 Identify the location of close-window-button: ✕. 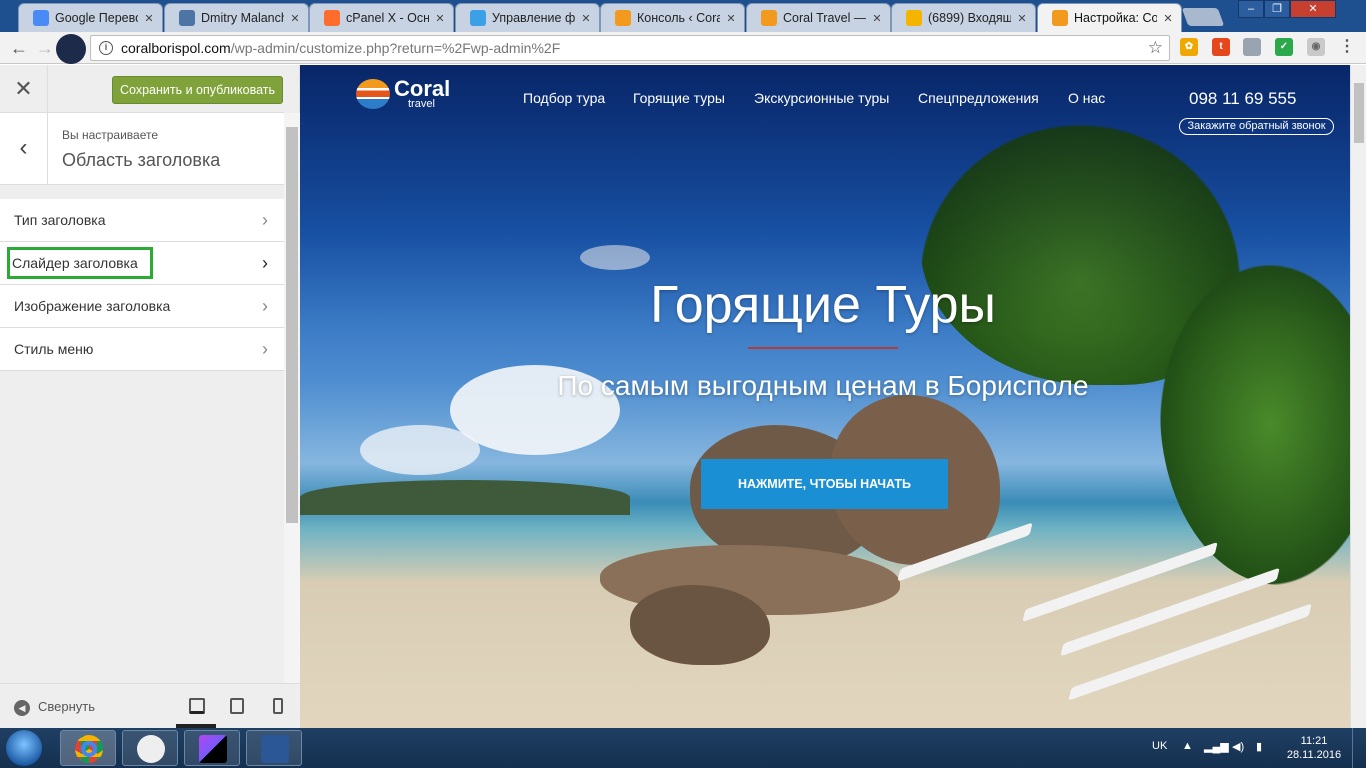
(1313, 9).